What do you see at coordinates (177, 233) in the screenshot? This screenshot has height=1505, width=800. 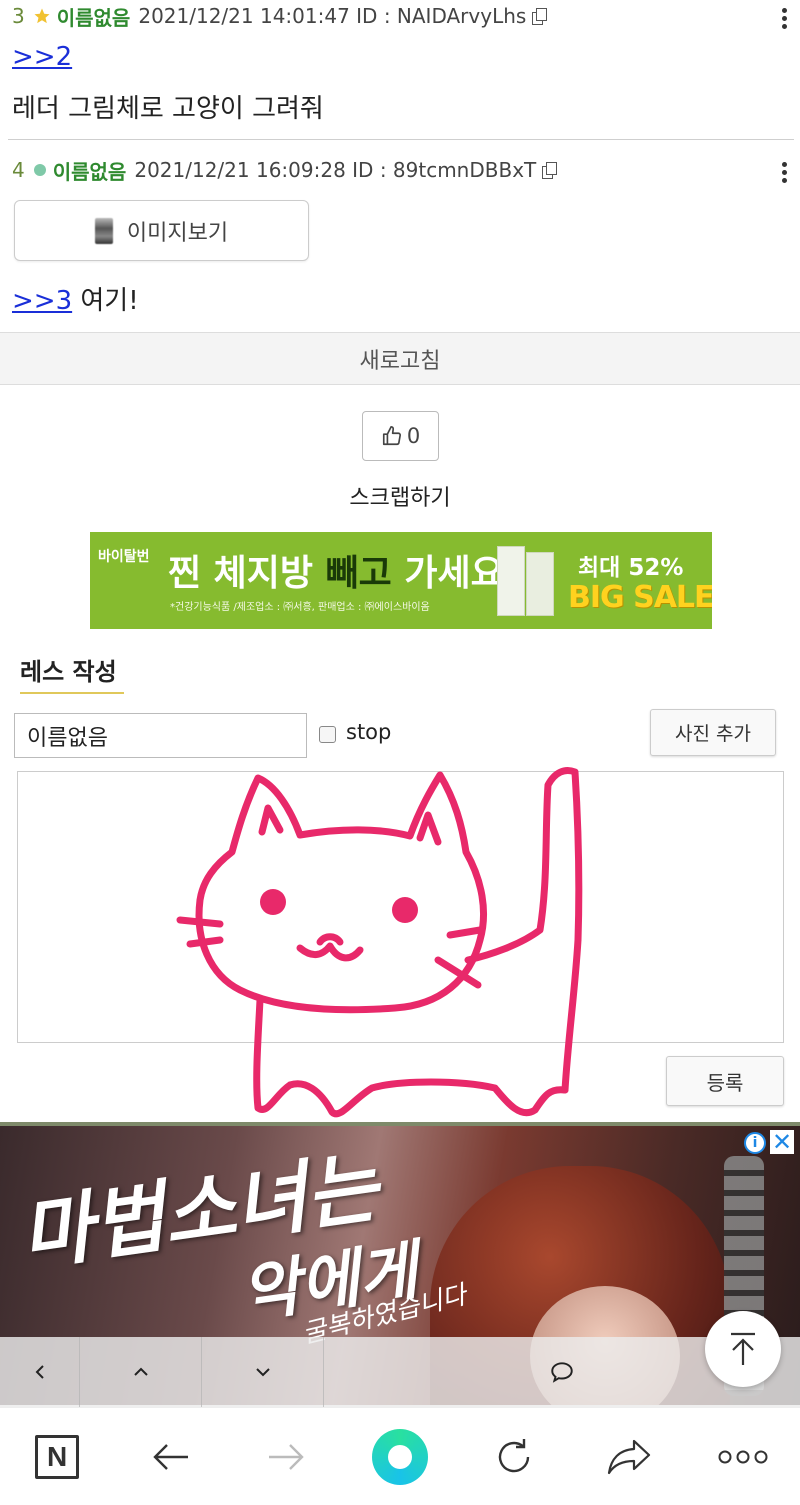 I see `view-image-label: 이미지보기` at bounding box center [177, 233].